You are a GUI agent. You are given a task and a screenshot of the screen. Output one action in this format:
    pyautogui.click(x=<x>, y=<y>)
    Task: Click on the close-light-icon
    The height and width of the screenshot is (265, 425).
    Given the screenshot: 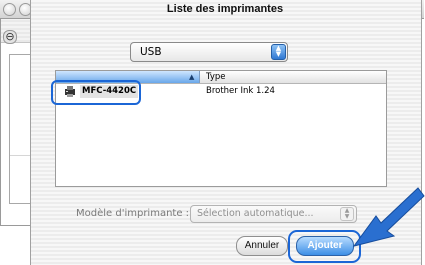 What is the action you would take?
    pyautogui.click(x=9, y=9)
    